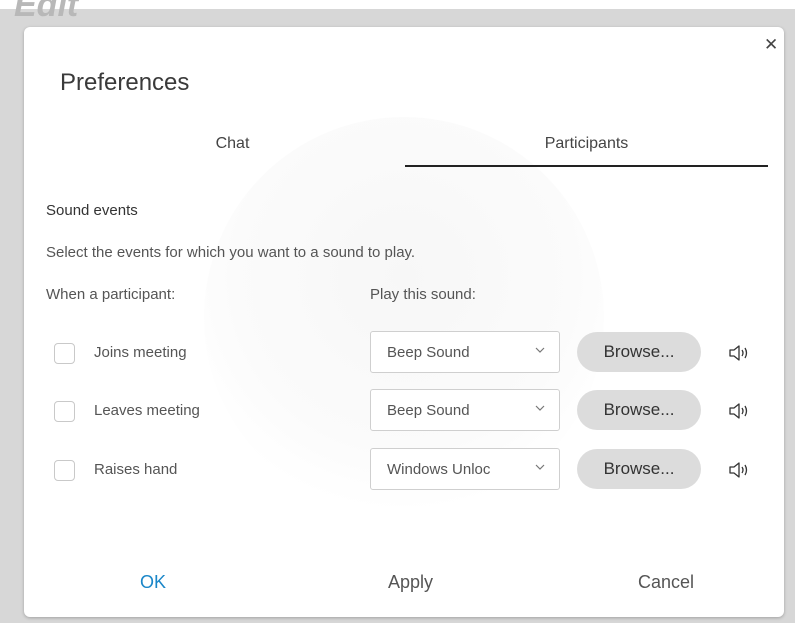  Describe the element at coordinates (125, 82) in the screenshot. I see `dialog-title: Preferences` at that location.